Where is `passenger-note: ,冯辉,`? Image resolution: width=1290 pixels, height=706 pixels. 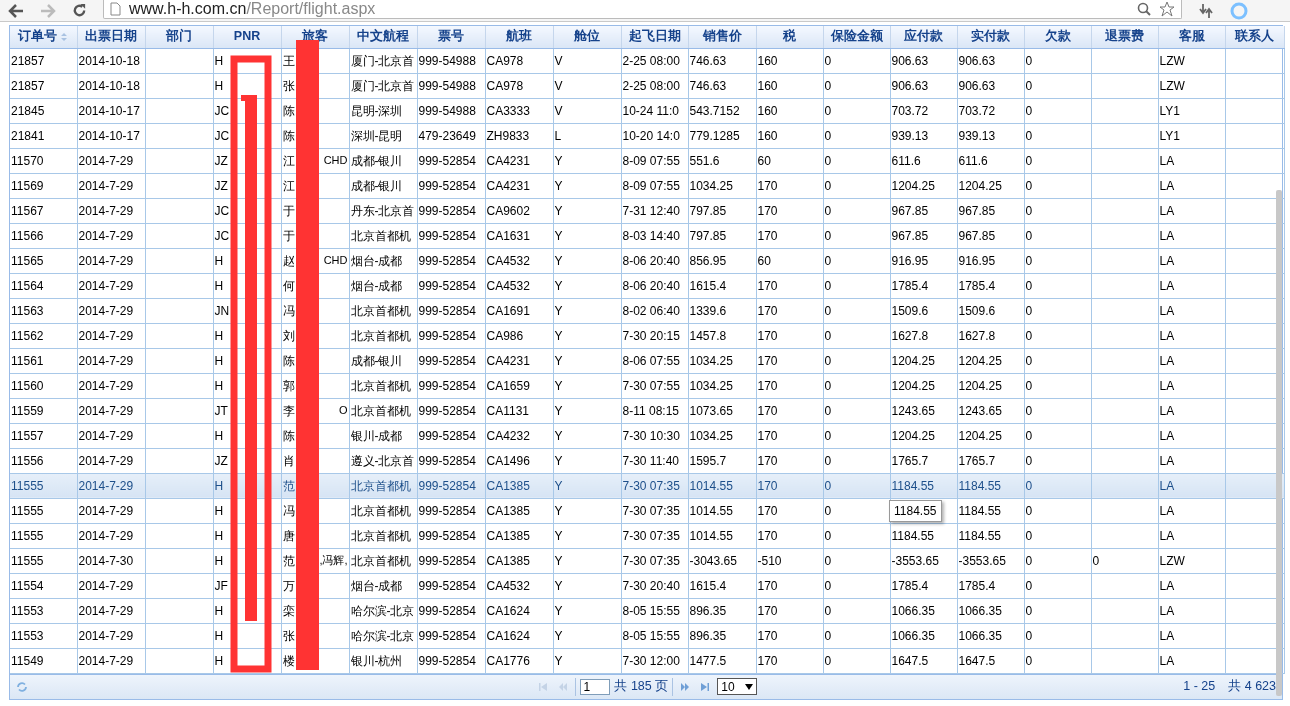 passenger-note: ,冯辉, is located at coordinates (333, 560).